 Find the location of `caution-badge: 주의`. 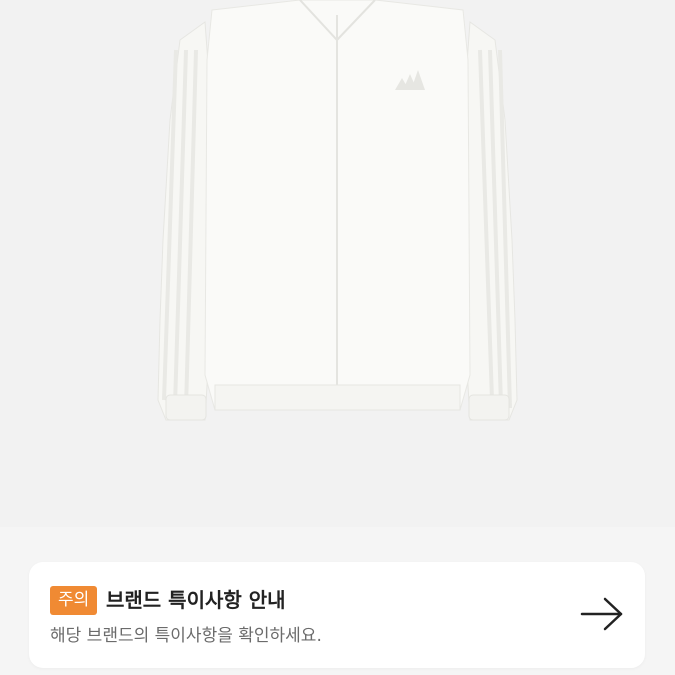

caution-badge: 주의 is located at coordinates (74, 600).